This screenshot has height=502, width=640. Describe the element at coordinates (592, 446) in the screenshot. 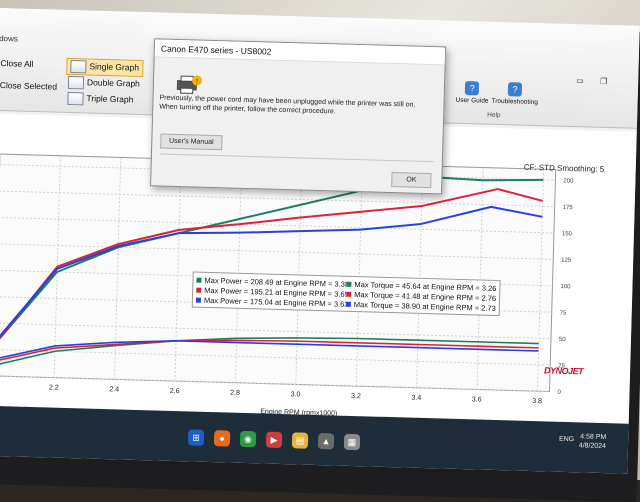

I see `clock-date: 4/8/2024` at that location.